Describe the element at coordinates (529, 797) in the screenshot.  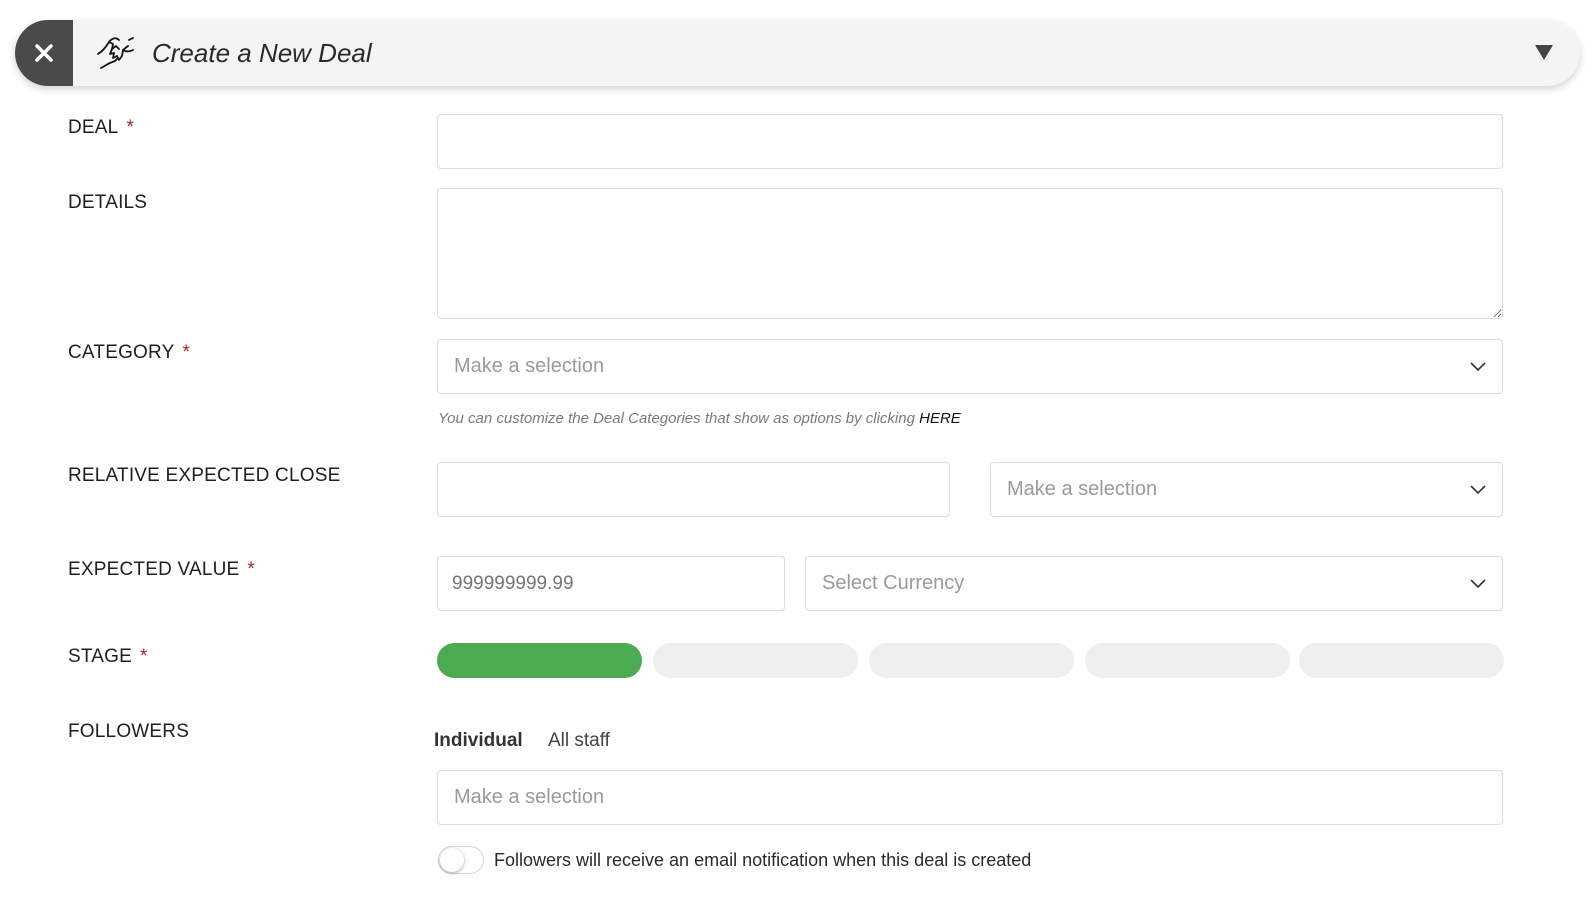
I see `followers-placeholder: Make a selection` at that location.